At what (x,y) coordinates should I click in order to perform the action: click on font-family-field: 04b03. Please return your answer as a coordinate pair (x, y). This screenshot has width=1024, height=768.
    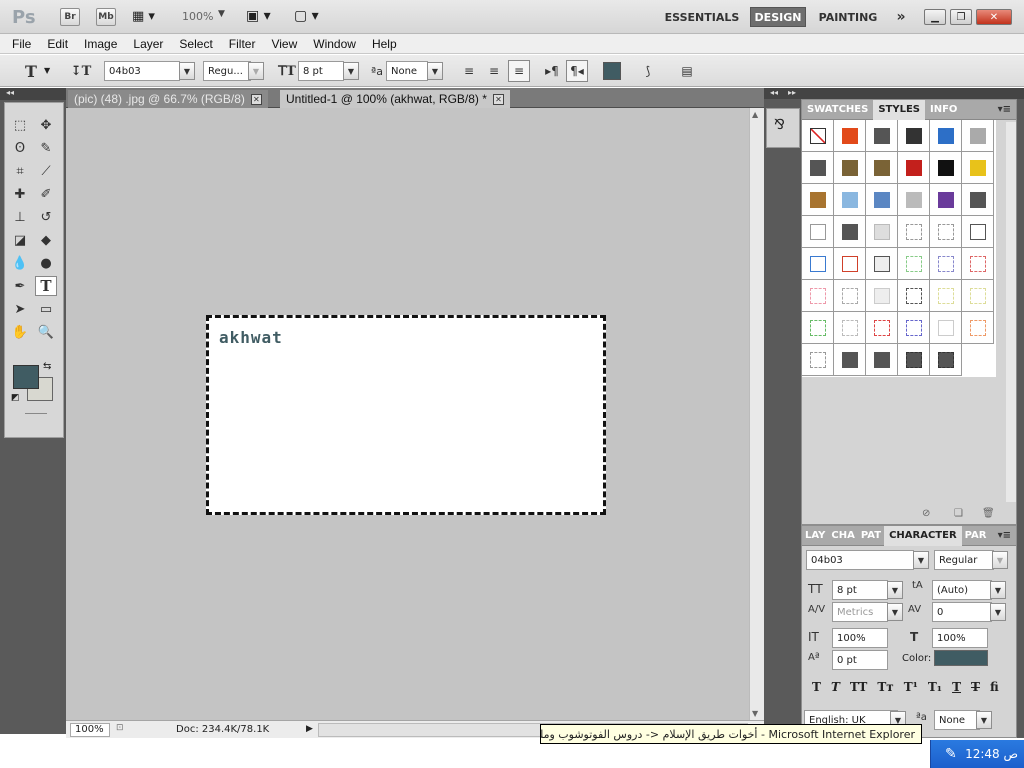
    Looking at the image, I should click on (142, 71).